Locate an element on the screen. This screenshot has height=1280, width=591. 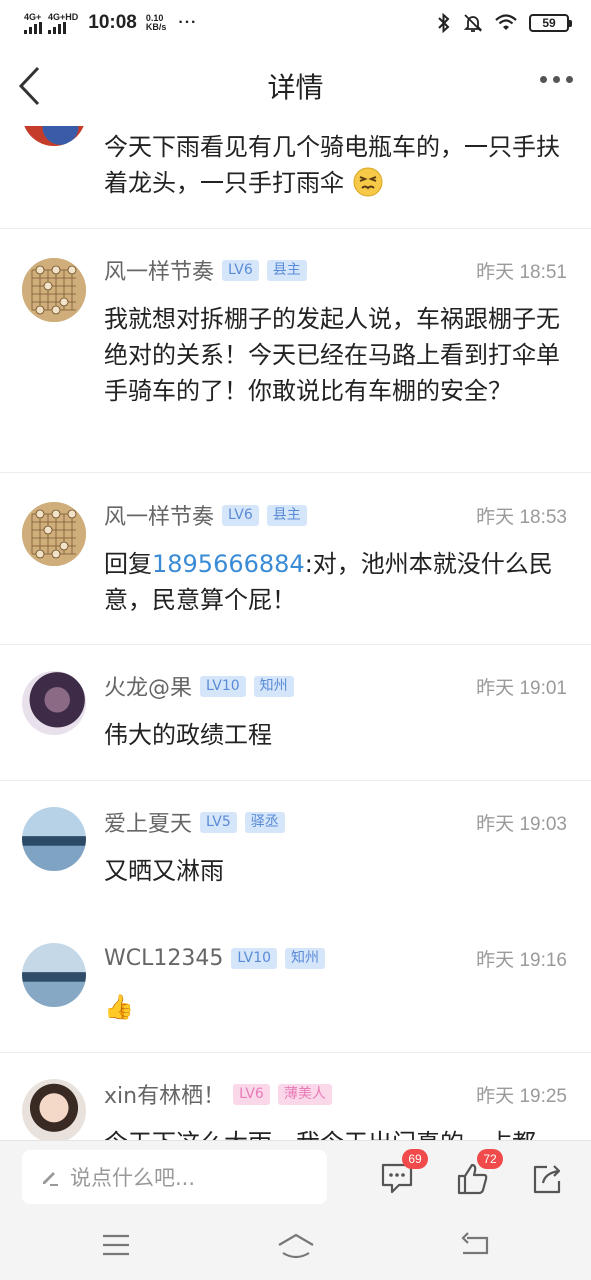
status-bar: 4G+ 4G+HD 10:08 0.10 KB/s ··· 59 is located at coordinates (295, 23).